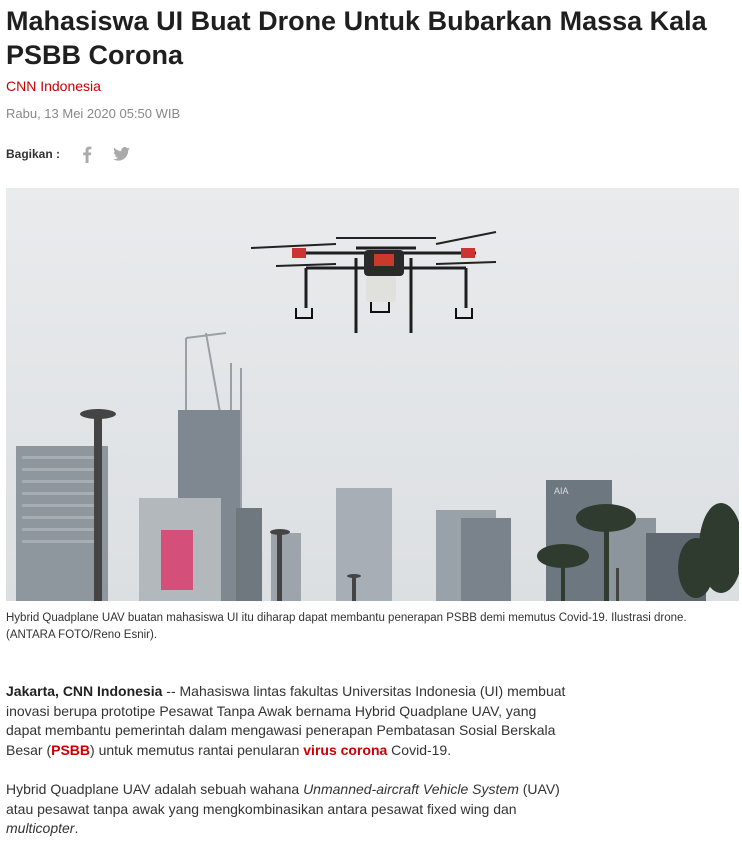 Image resolution: width=742 pixels, height=865 pixels. What do you see at coordinates (53, 86) in the screenshot?
I see `article-source: CNN Indonesia` at bounding box center [53, 86].